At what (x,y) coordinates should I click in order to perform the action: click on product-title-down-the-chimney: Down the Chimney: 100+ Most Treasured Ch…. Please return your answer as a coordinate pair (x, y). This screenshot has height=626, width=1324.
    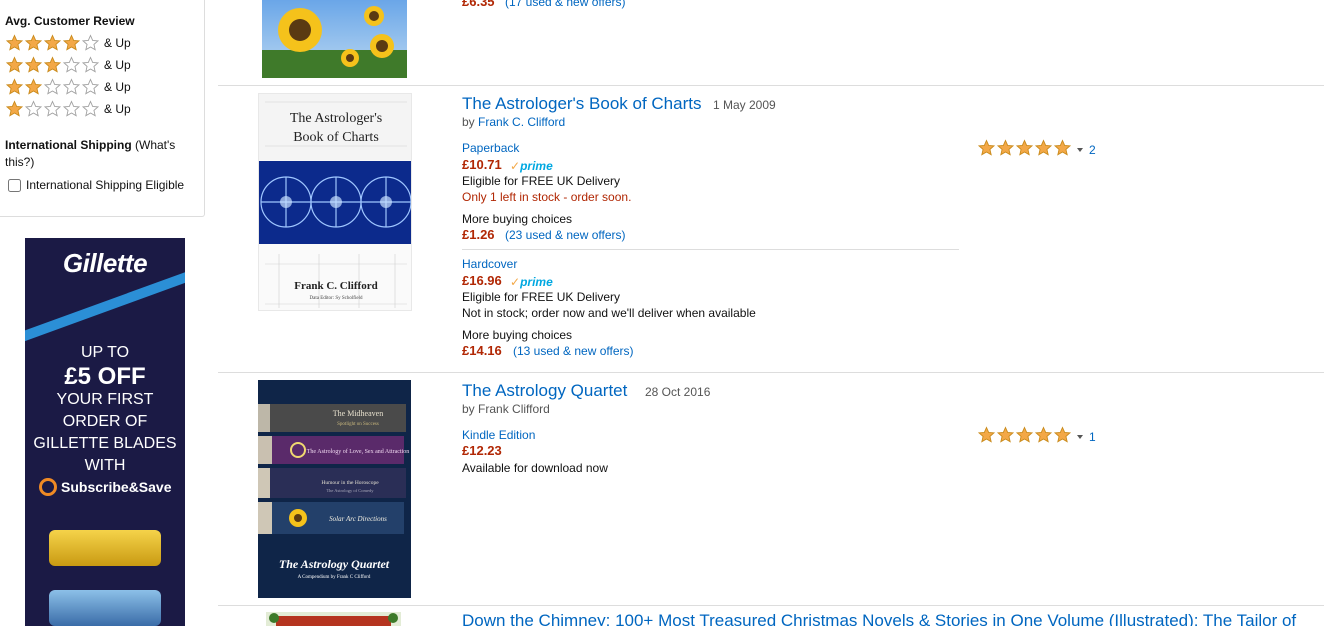
    Looking at the image, I should click on (879, 618).